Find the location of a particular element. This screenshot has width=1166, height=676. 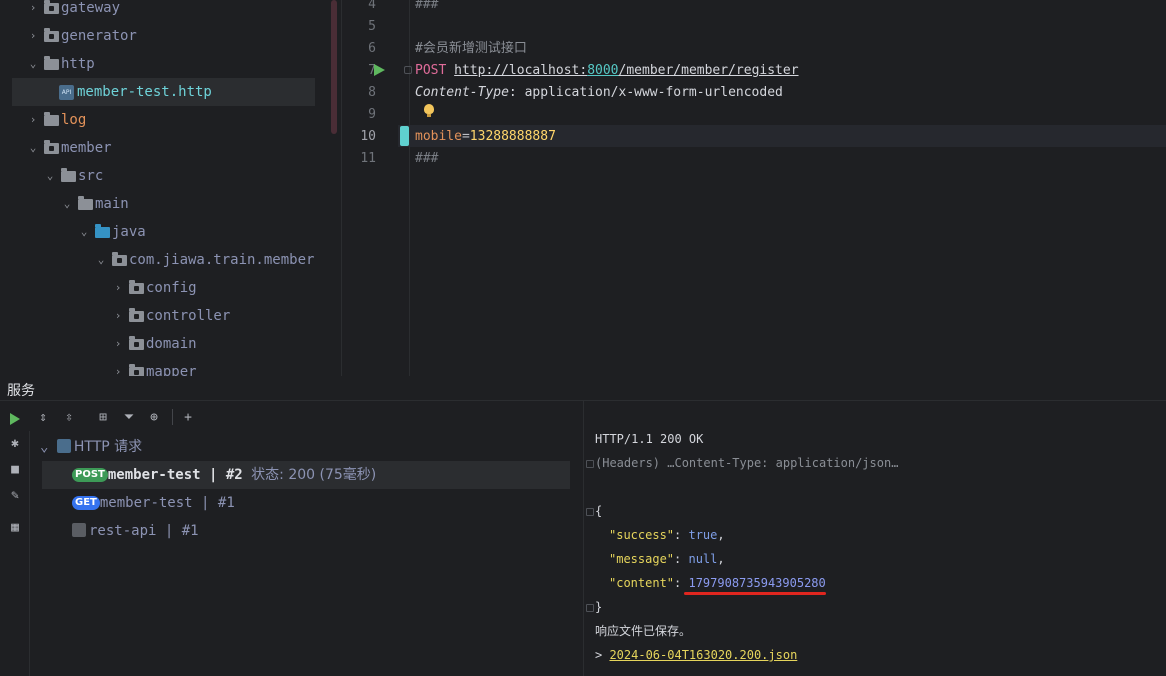

line-number: 10 is located at coordinates (368, 136).